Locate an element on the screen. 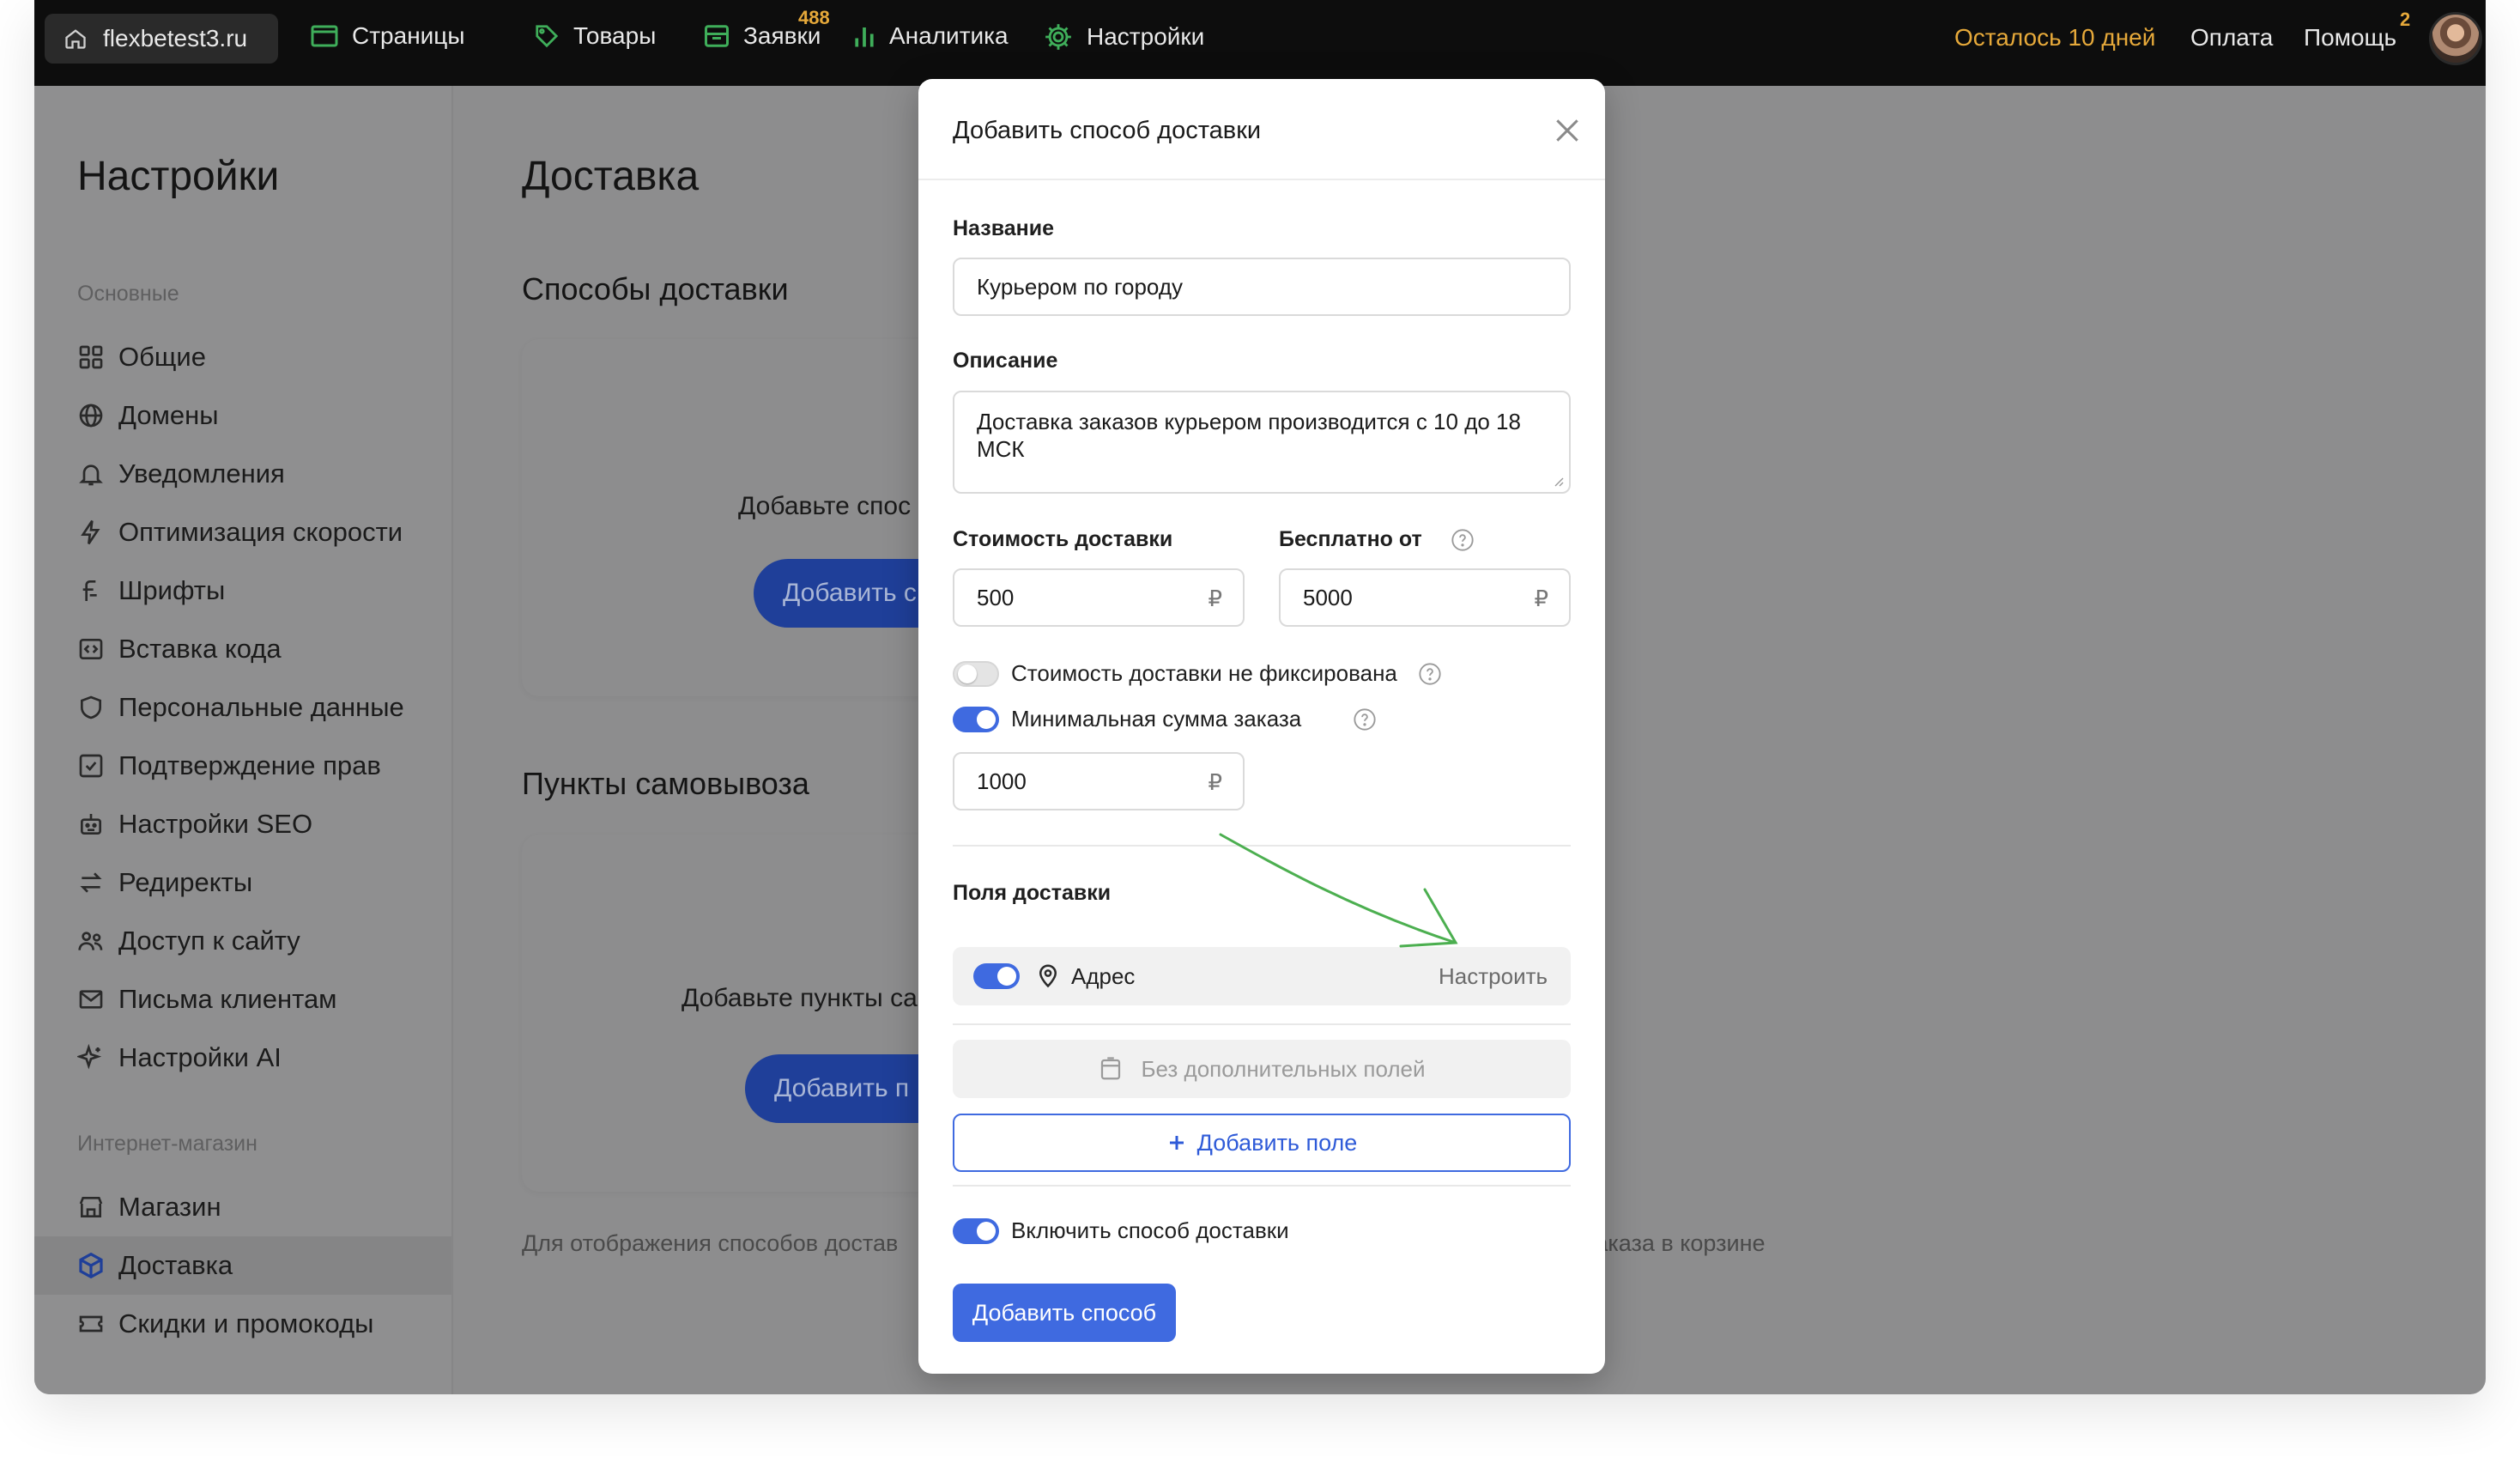  gear-icon is located at coordinates (1058, 37).